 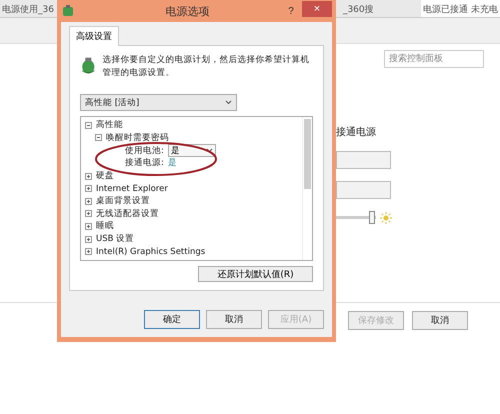 I want to click on page-button: 取消, so click(x=440, y=320).